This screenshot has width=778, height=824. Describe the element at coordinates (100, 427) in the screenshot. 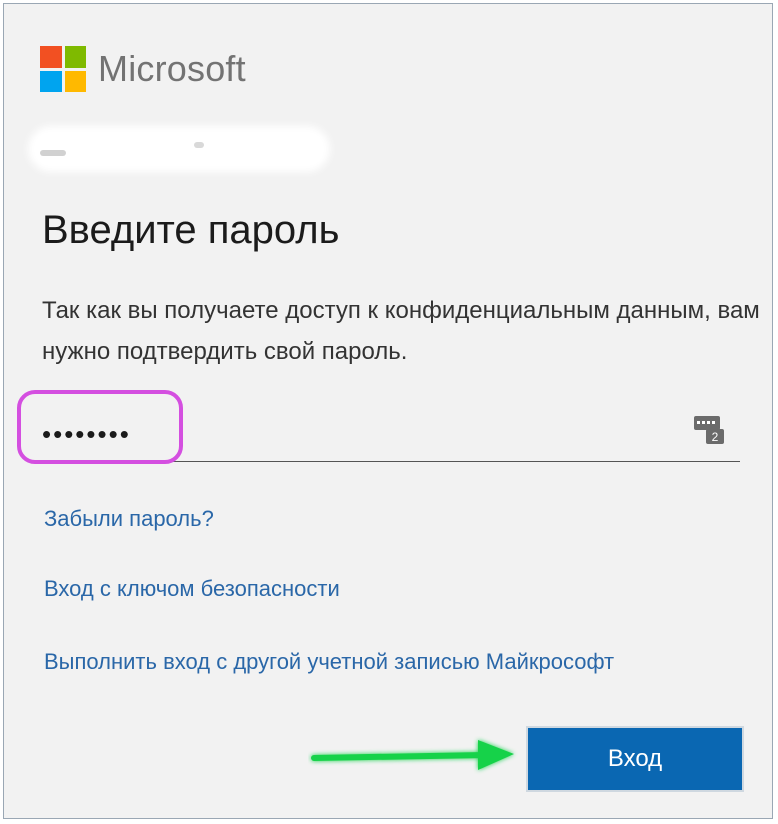

I see `password-highlight-annotation` at that location.